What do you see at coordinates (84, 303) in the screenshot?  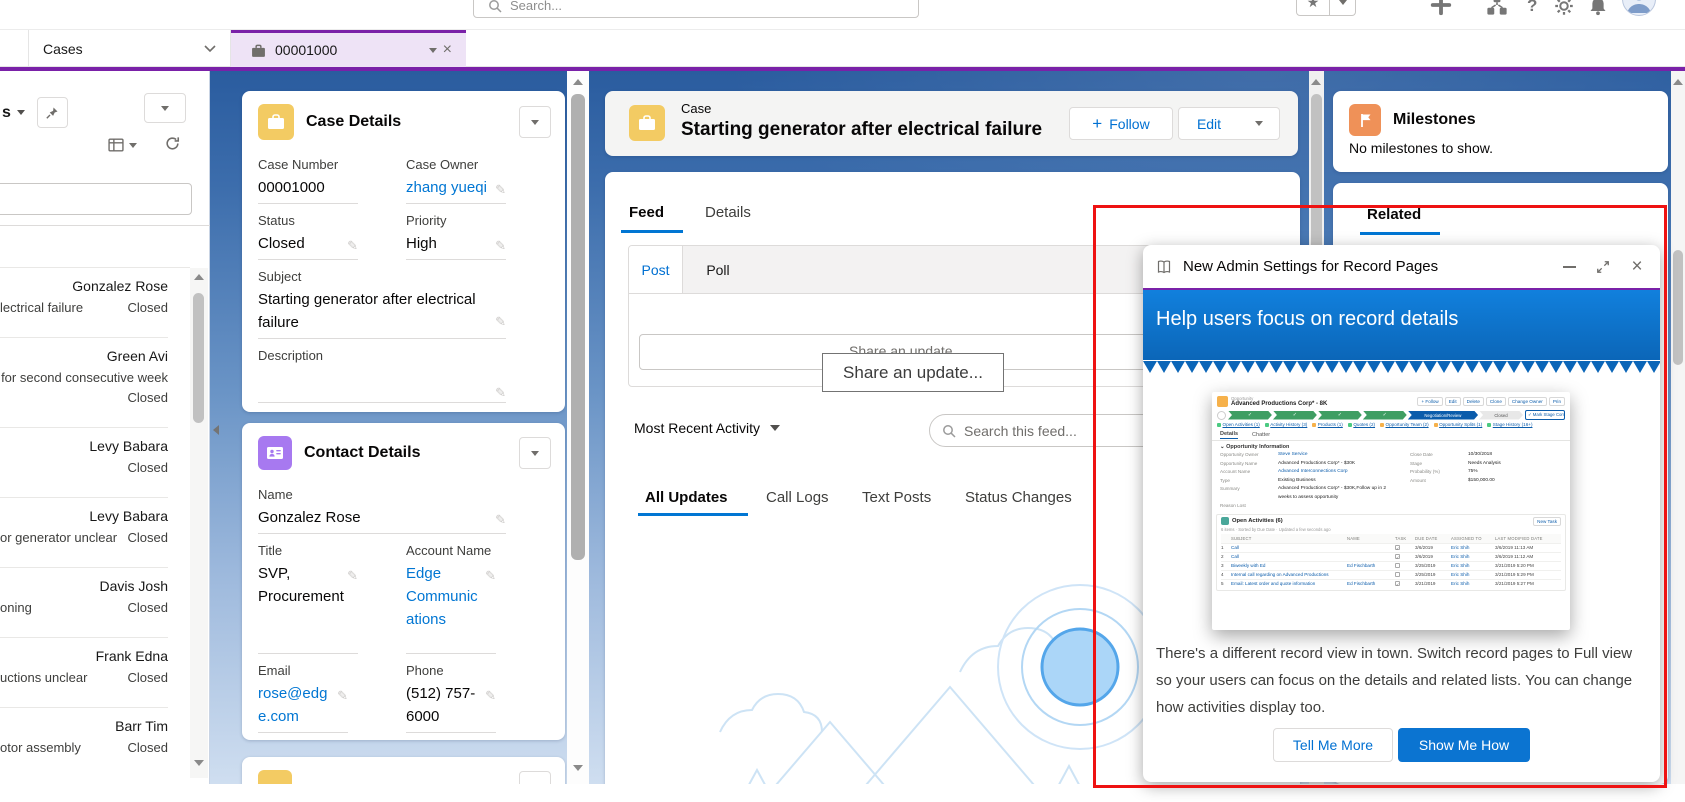 I see `list-item: Gonzalez Rose lectrical failure Closed` at bounding box center [84, 303].